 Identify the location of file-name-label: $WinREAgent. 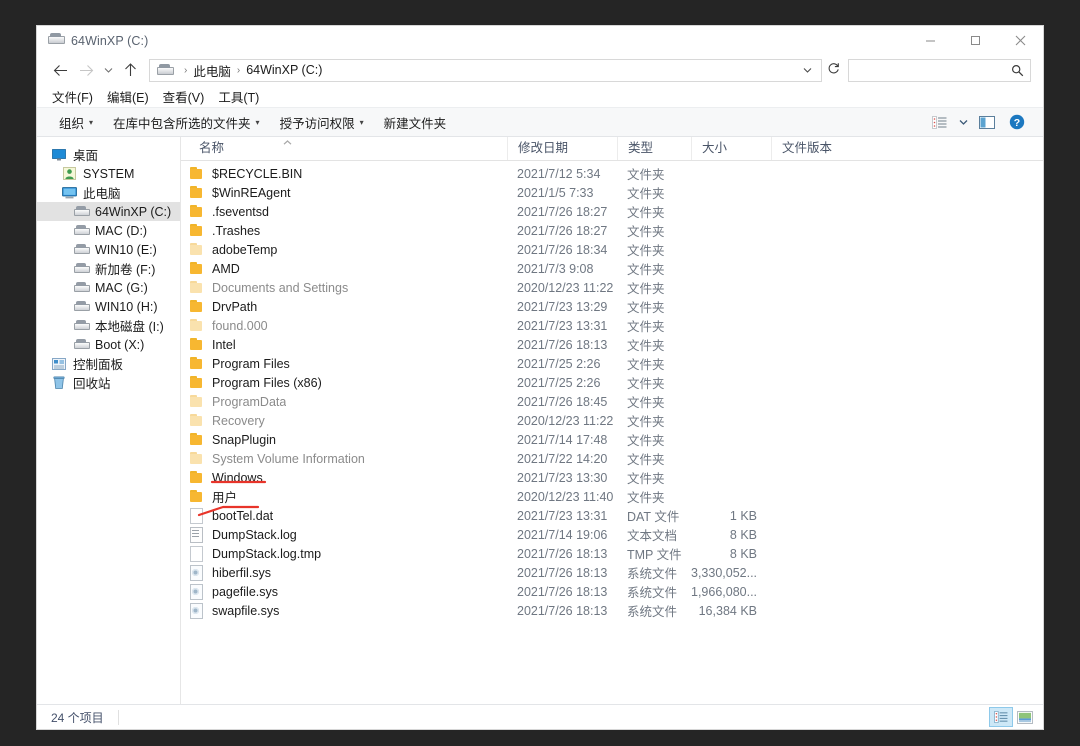
(251, 192).